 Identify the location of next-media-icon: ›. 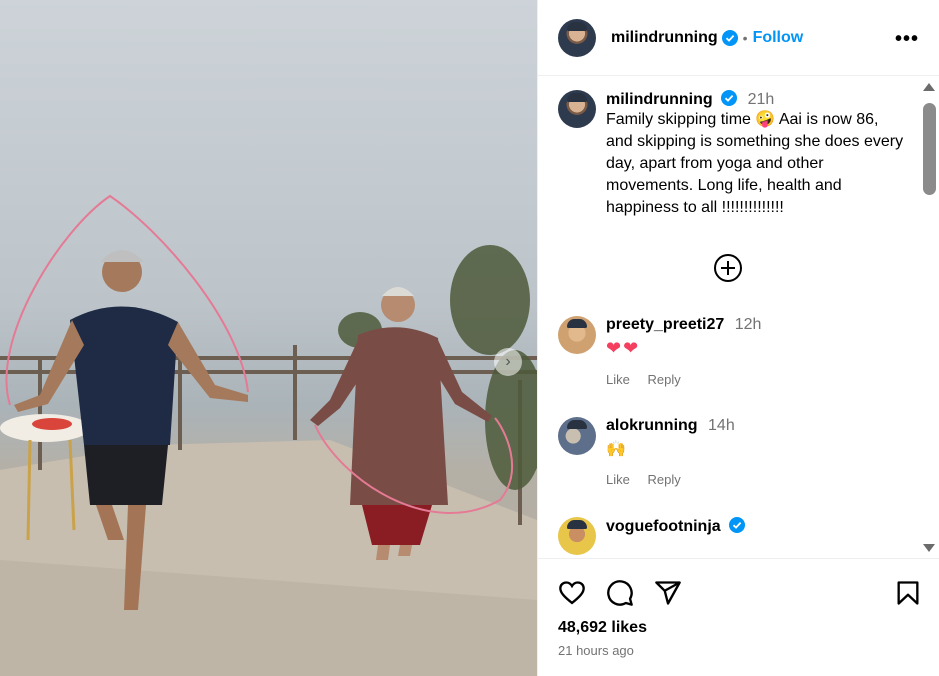
(508, 362).